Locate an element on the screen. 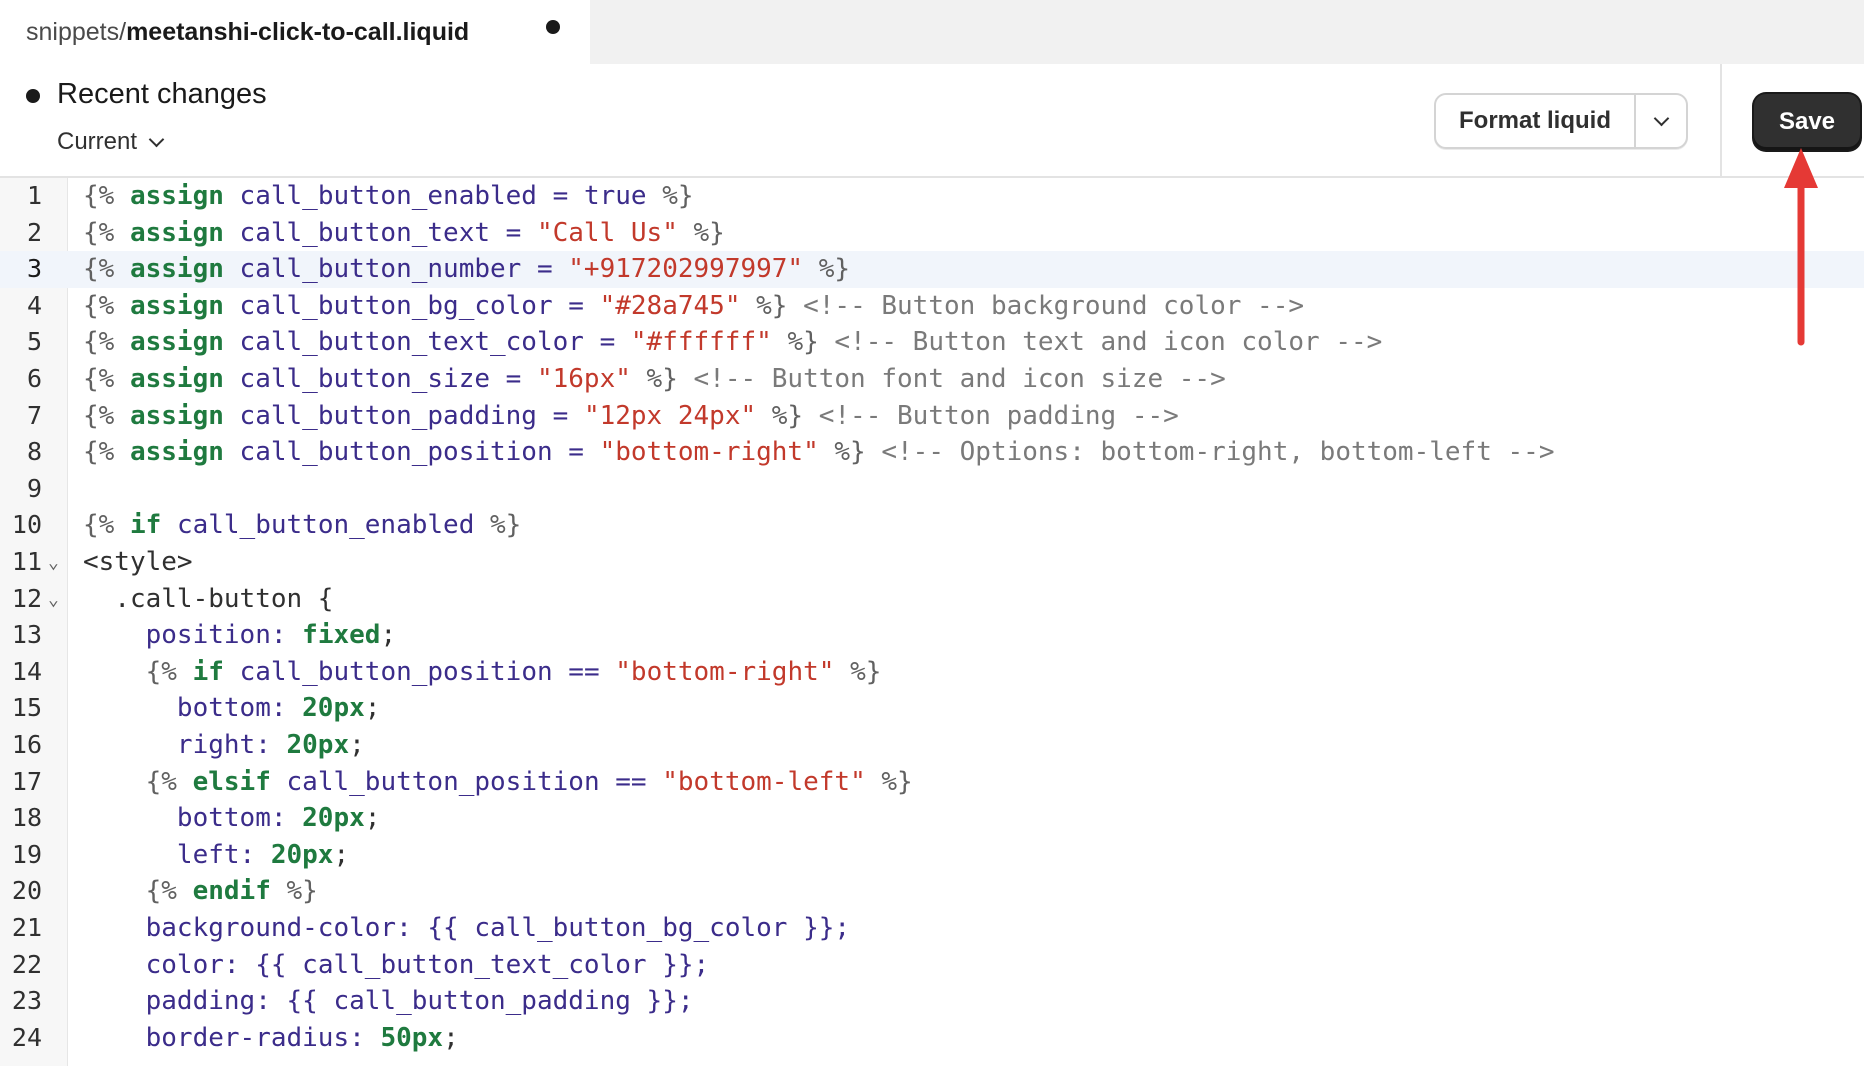 This screenshot has width=1864, height=1066. css-property: position: is located at coordinates (224, 635).